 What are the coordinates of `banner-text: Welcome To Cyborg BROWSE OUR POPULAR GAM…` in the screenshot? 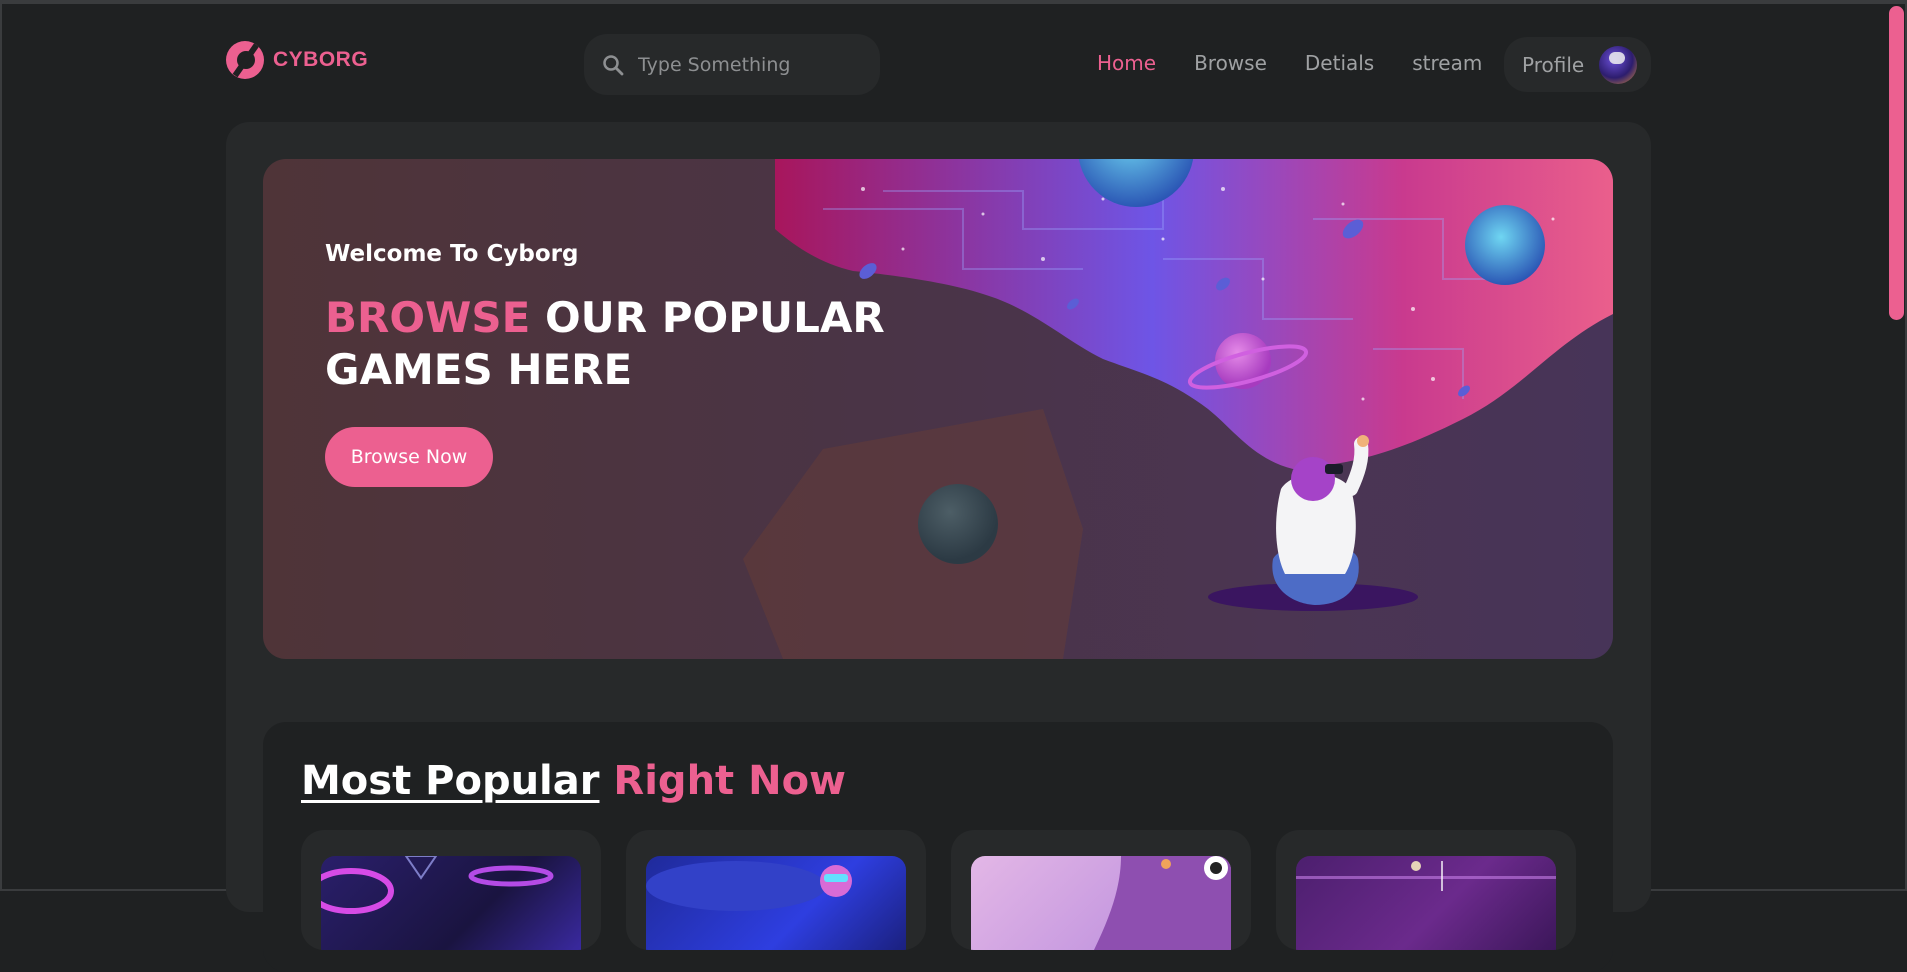 It's located at (625, 318).